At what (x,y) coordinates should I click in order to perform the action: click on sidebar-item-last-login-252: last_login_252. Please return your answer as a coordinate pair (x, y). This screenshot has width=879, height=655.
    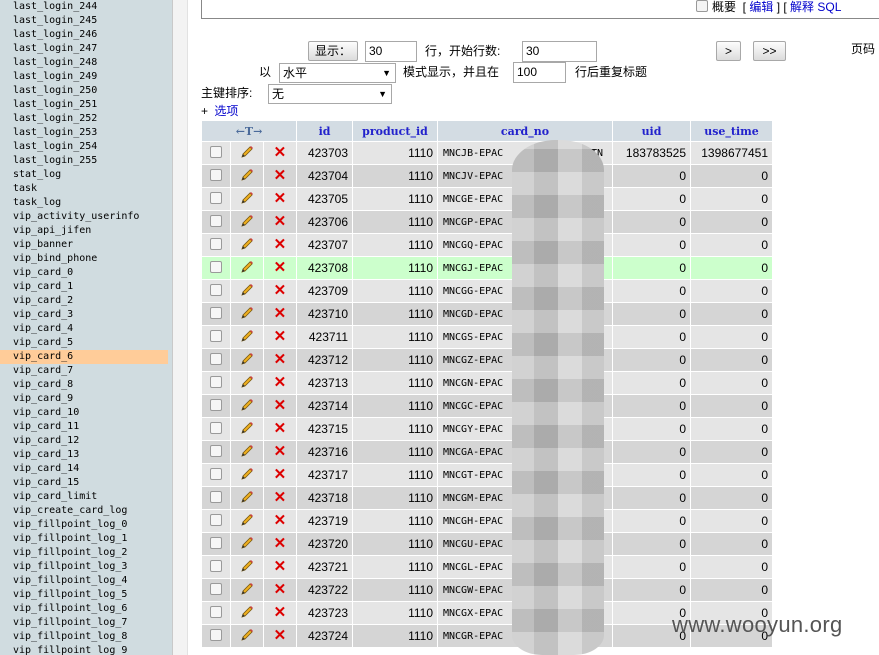
    Looking at the image, I should click on (86, 119).